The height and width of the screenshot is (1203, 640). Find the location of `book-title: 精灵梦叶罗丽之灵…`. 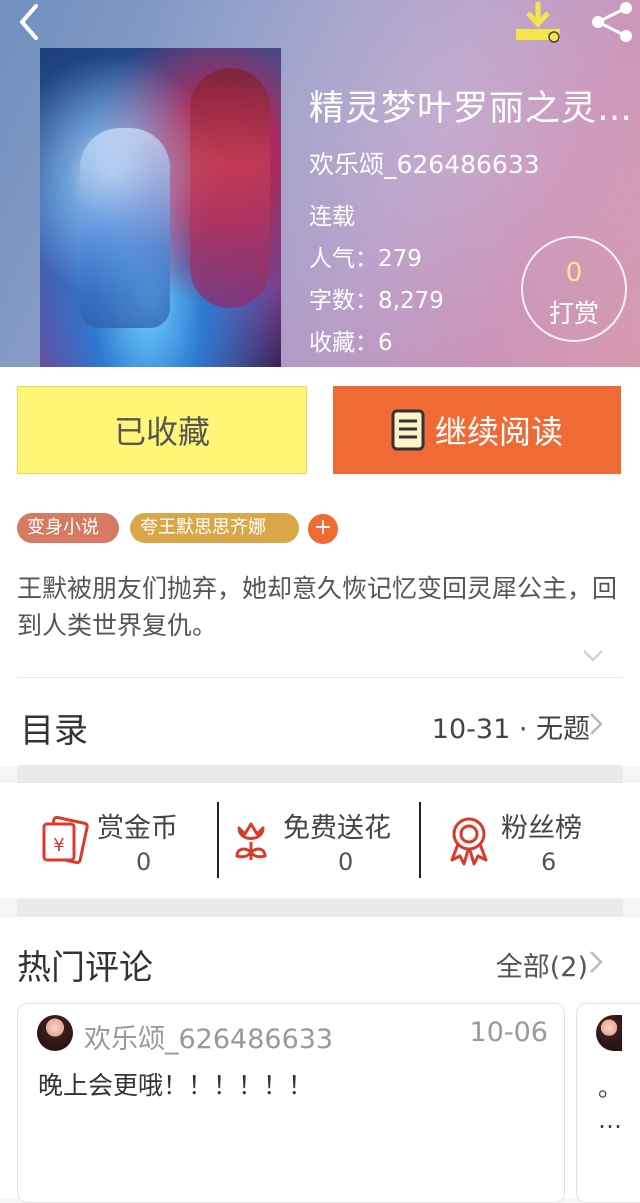

book-title: 精灵梦叶罗丽之灵… is located at coordinates (471, 109).